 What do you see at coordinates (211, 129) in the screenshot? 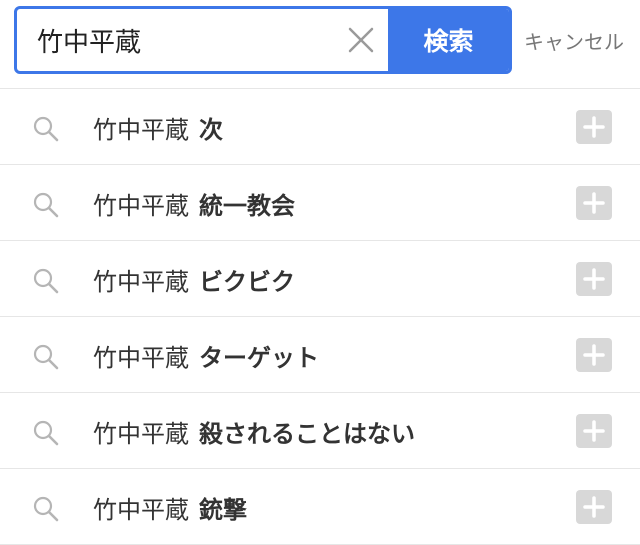
I see `suggestion-term: 次` at bounding box center [211, 129].